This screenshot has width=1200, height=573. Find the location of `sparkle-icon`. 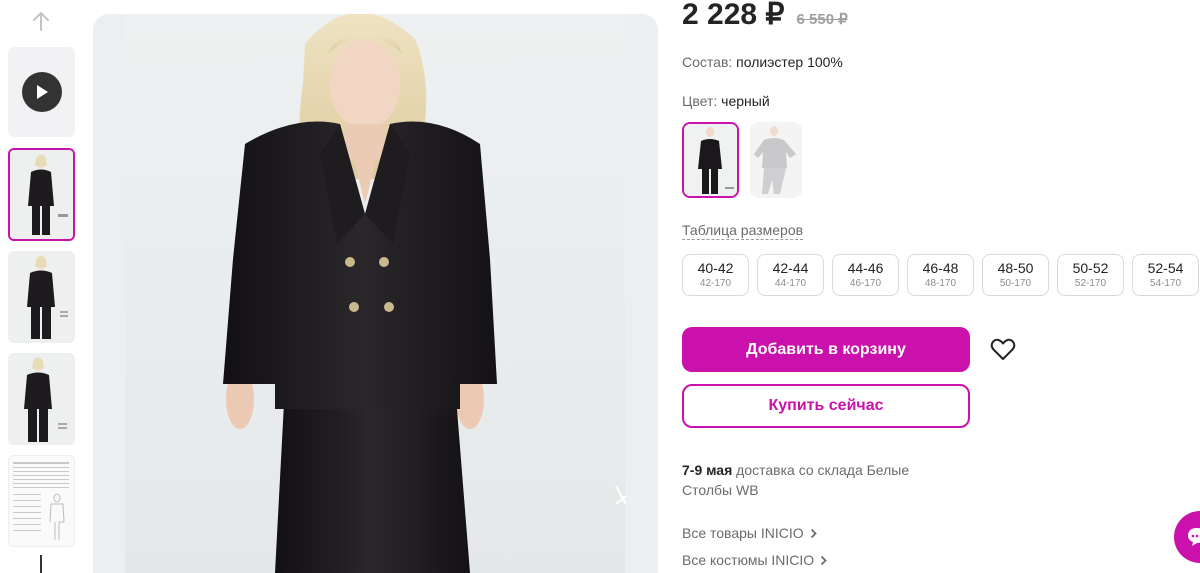

sparkle-icon is located at coordinates (621, 495).